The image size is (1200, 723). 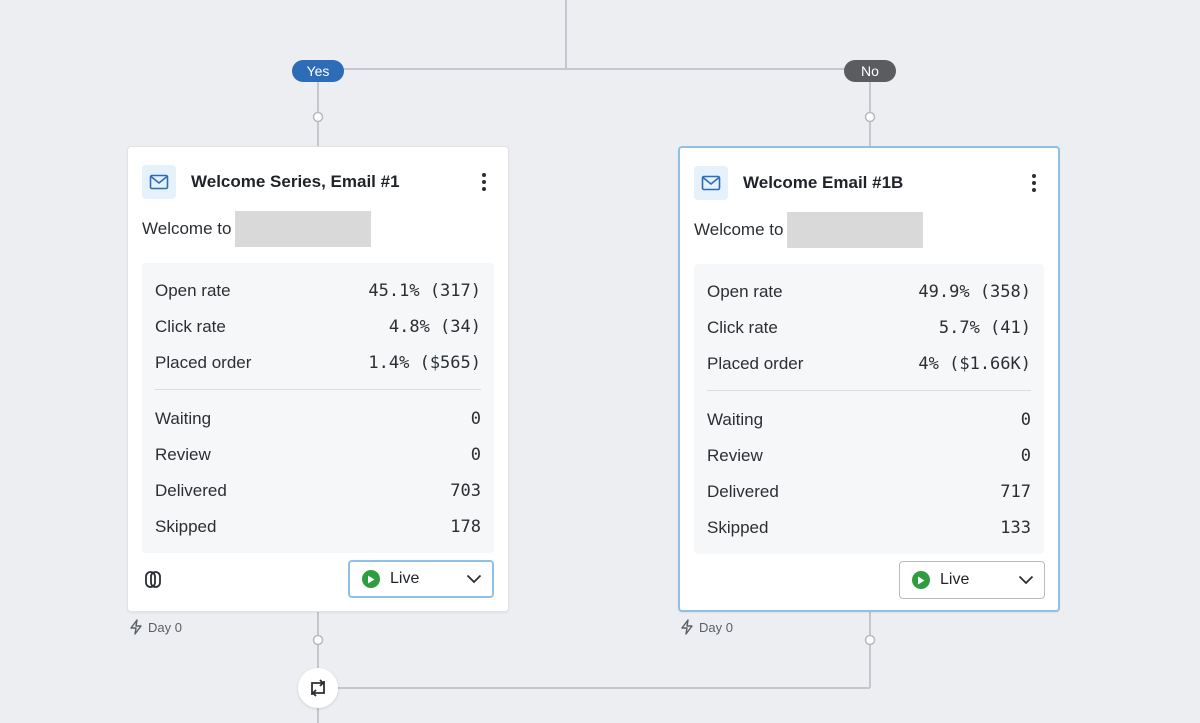 What do you see at coordinates (318, 291) in the screenshot?
I see `stat-open-rate: Open rate 45.1% (317)` at bounding box center [318, 291].